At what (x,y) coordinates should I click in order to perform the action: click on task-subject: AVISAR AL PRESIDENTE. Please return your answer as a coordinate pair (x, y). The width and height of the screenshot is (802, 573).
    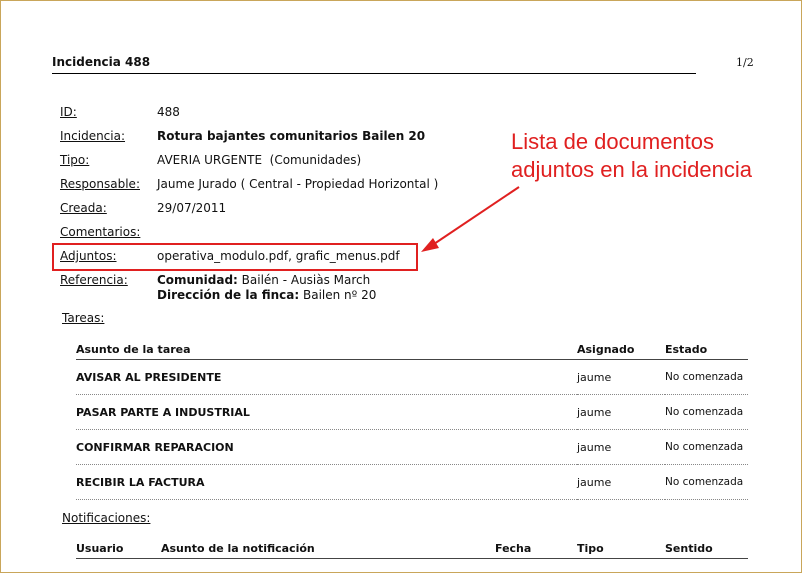
    Looking at the image, I should click on (326, 377).